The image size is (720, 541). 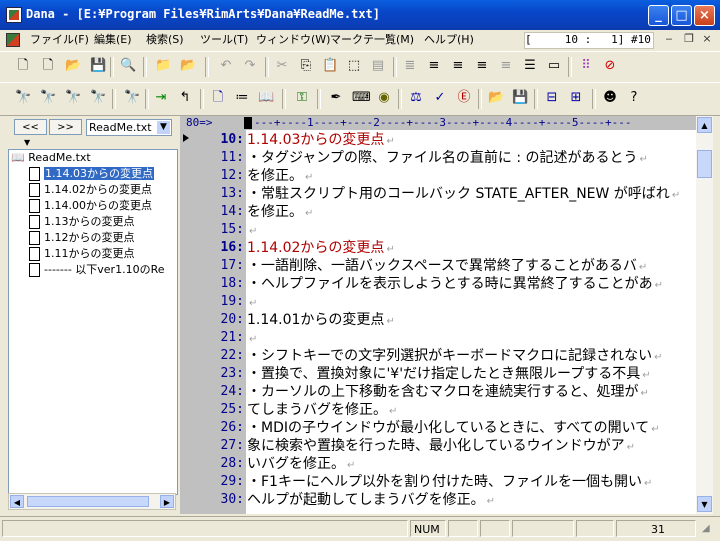 I want to click on redo-icon: ↷, so click(x=250, y=66).